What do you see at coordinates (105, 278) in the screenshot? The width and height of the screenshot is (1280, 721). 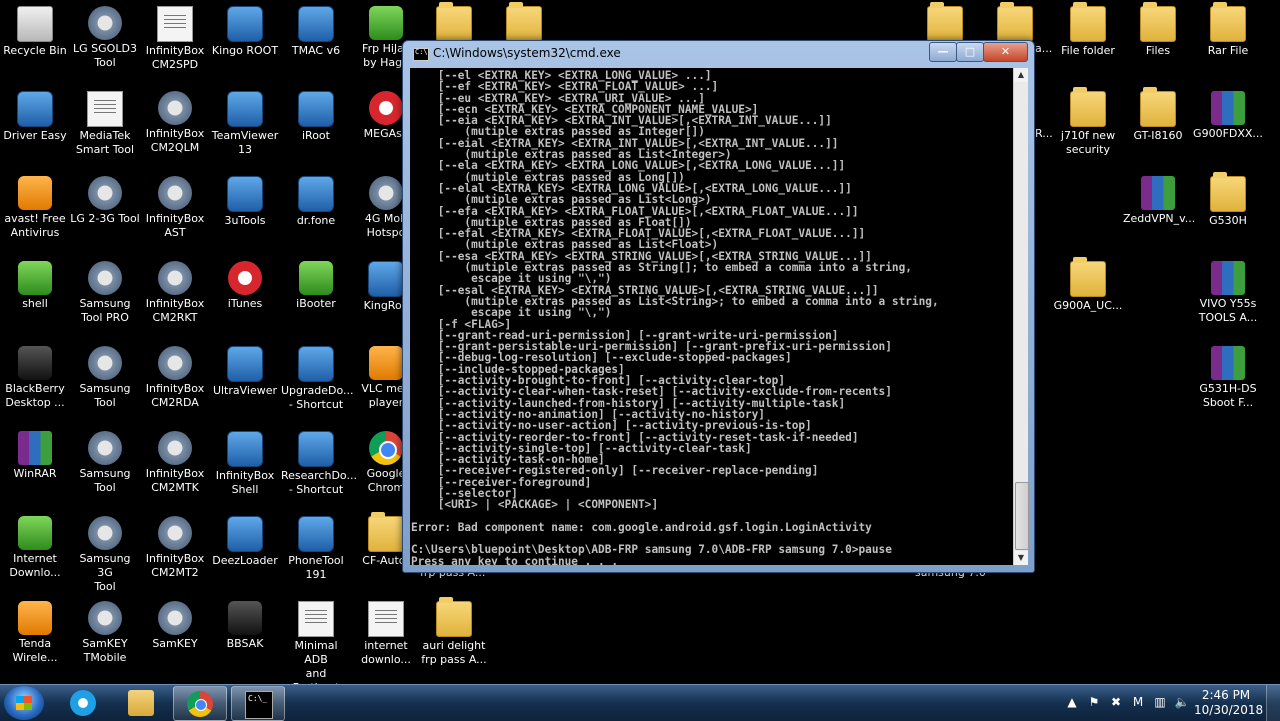 I see `samsung-tool-icon` at bounding box center [105, 278].